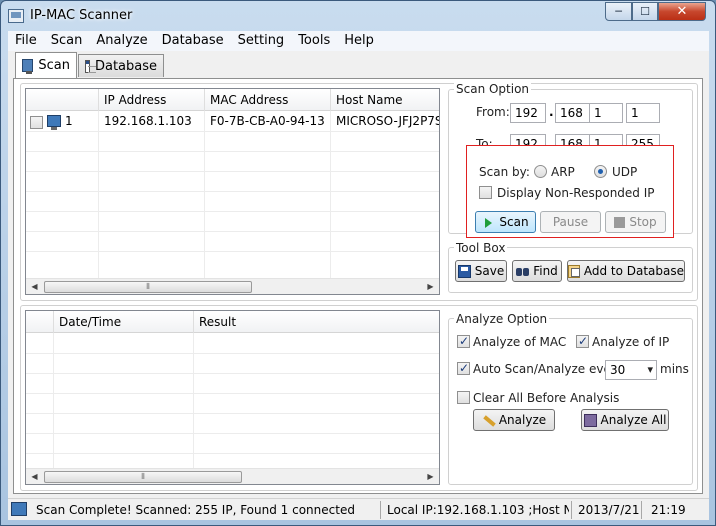 The height and width of the screenshot is (526, 716). What do you see at coordinates (261, 41) in the screenshot?
I see `menu-setting: Setting` at bounding box center [261, 41].